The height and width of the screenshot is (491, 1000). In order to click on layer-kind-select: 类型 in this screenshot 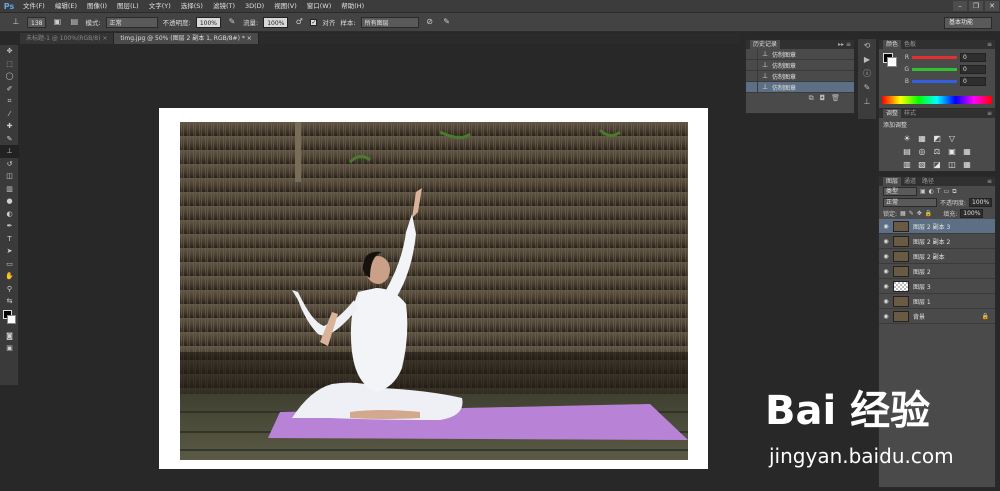, I will do `click(900, 191)`.